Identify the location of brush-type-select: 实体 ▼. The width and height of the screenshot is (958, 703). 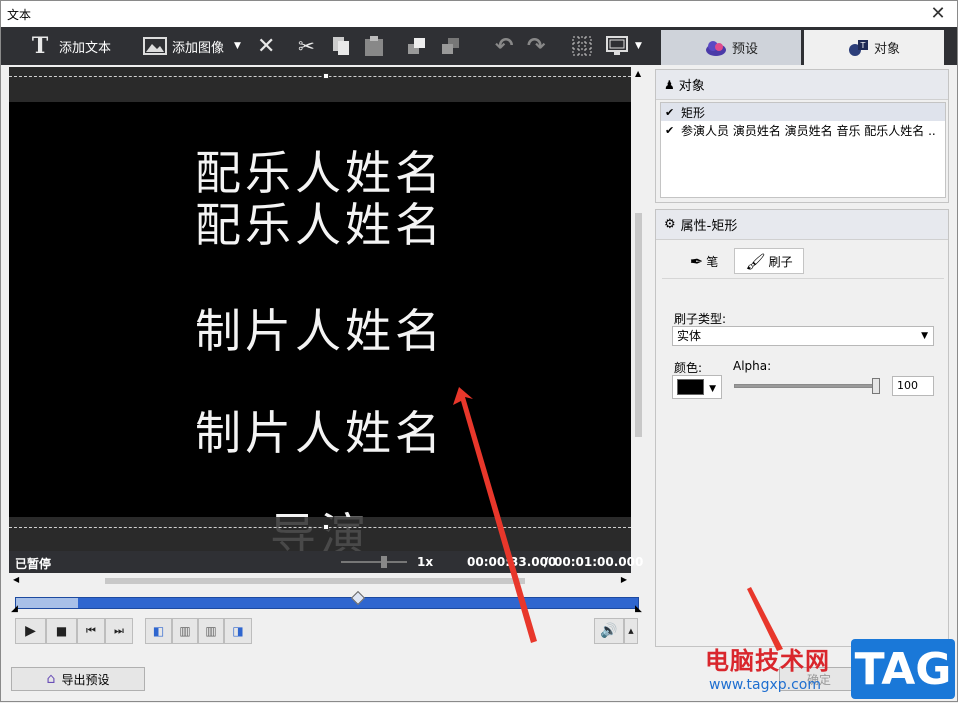
(803, 336).